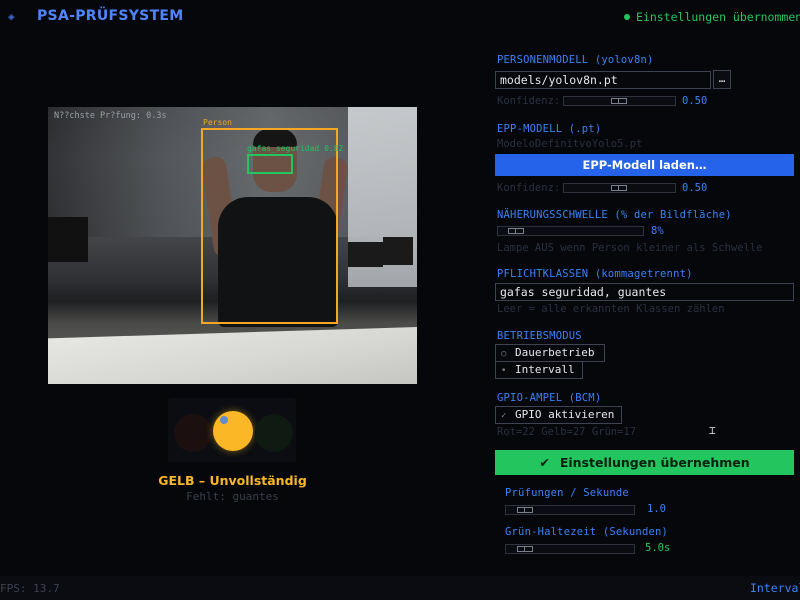 This screenshot has height=600, width=800. What do you see at coordinates (11, 16) in the screenshot?
I see `diamond-icon: ◈` at bounding box center [11, 16].